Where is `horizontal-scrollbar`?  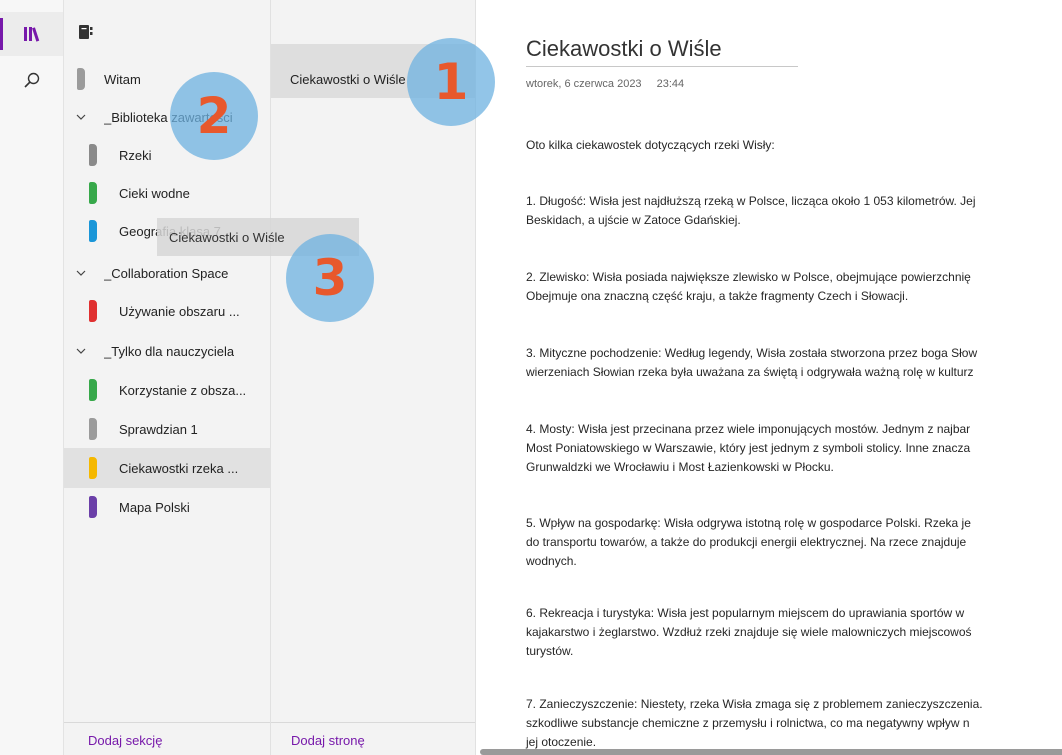
horizontal-scrollbar is located at coordinates (771, 752).